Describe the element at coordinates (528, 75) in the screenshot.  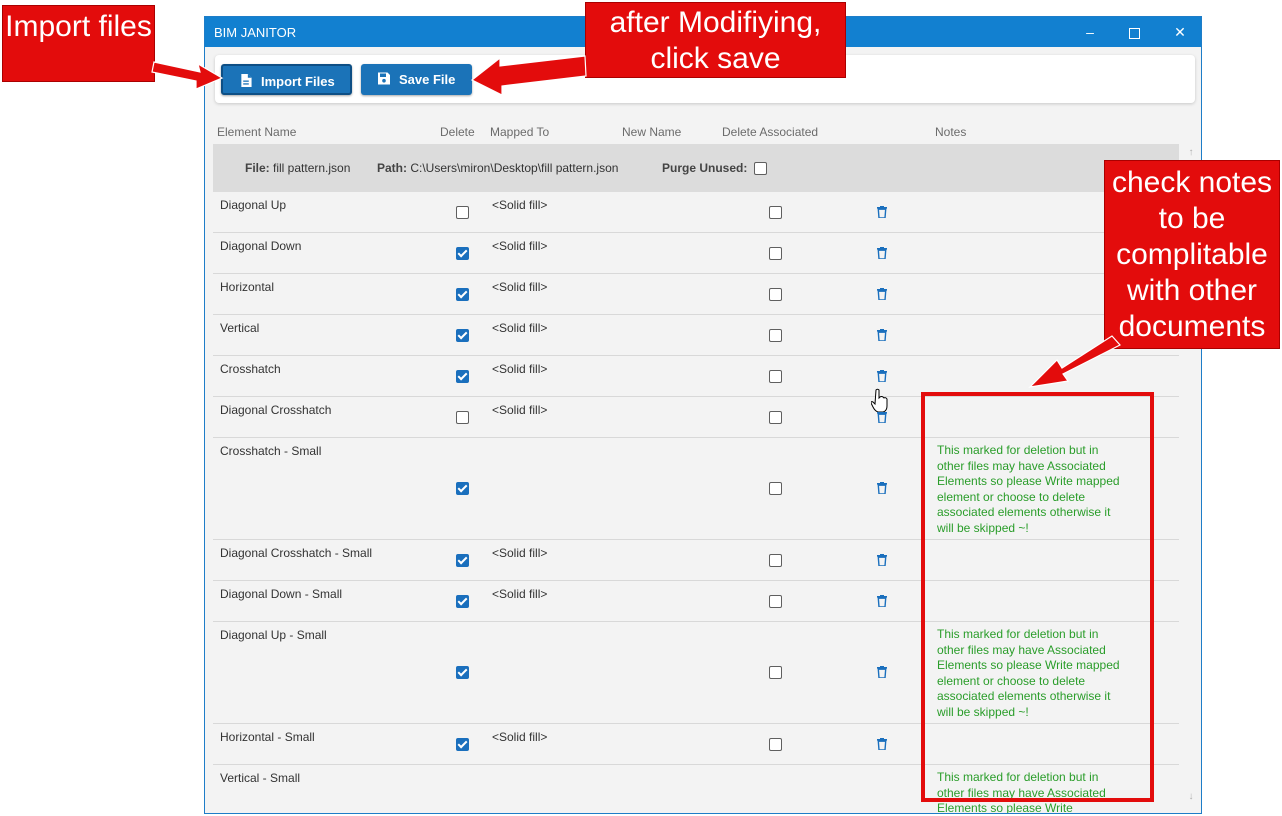
I see `arrow-to-save` at that location.